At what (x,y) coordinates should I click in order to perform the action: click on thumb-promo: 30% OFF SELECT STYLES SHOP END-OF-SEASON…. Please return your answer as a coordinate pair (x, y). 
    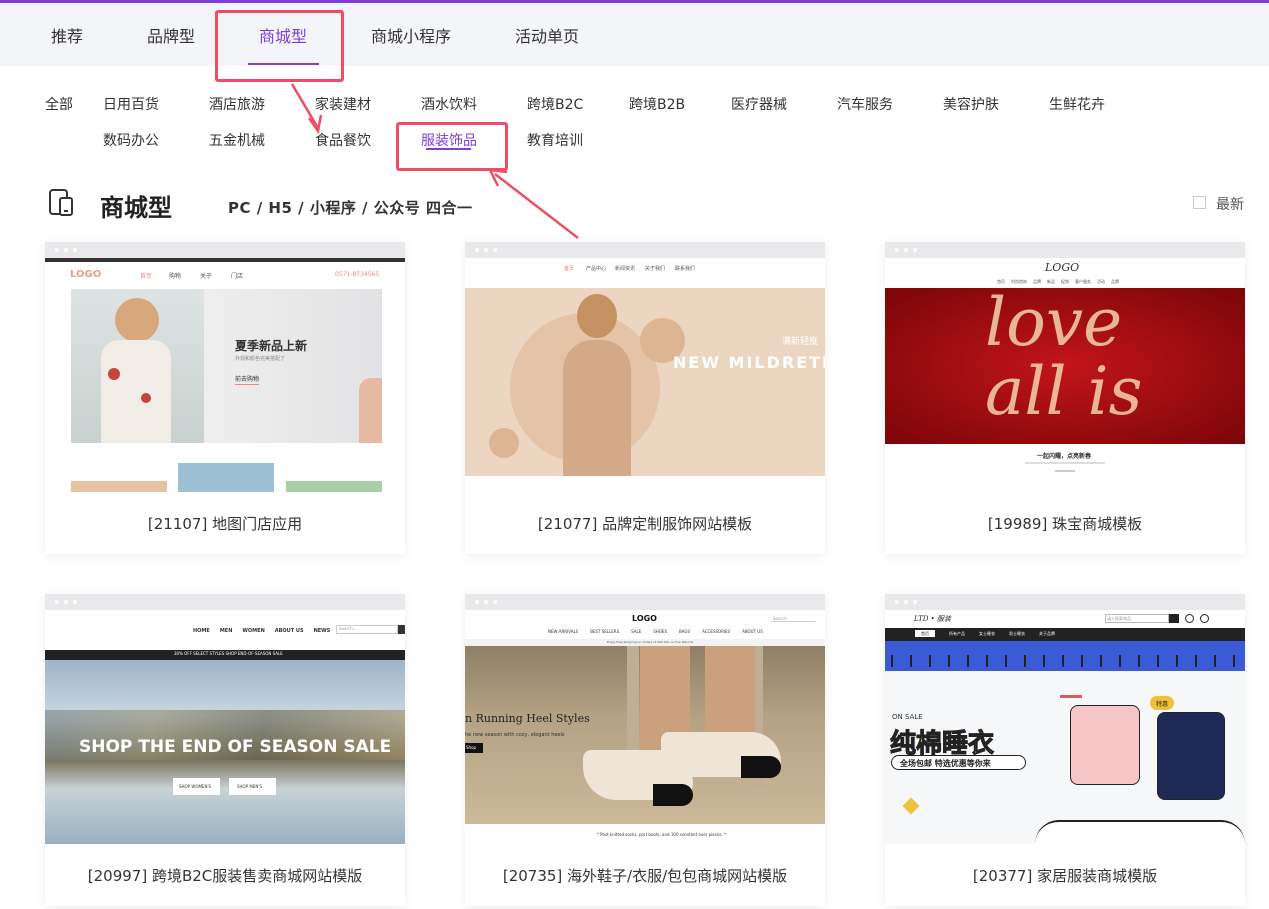
    Looking at the image, I should click on (228, 653).